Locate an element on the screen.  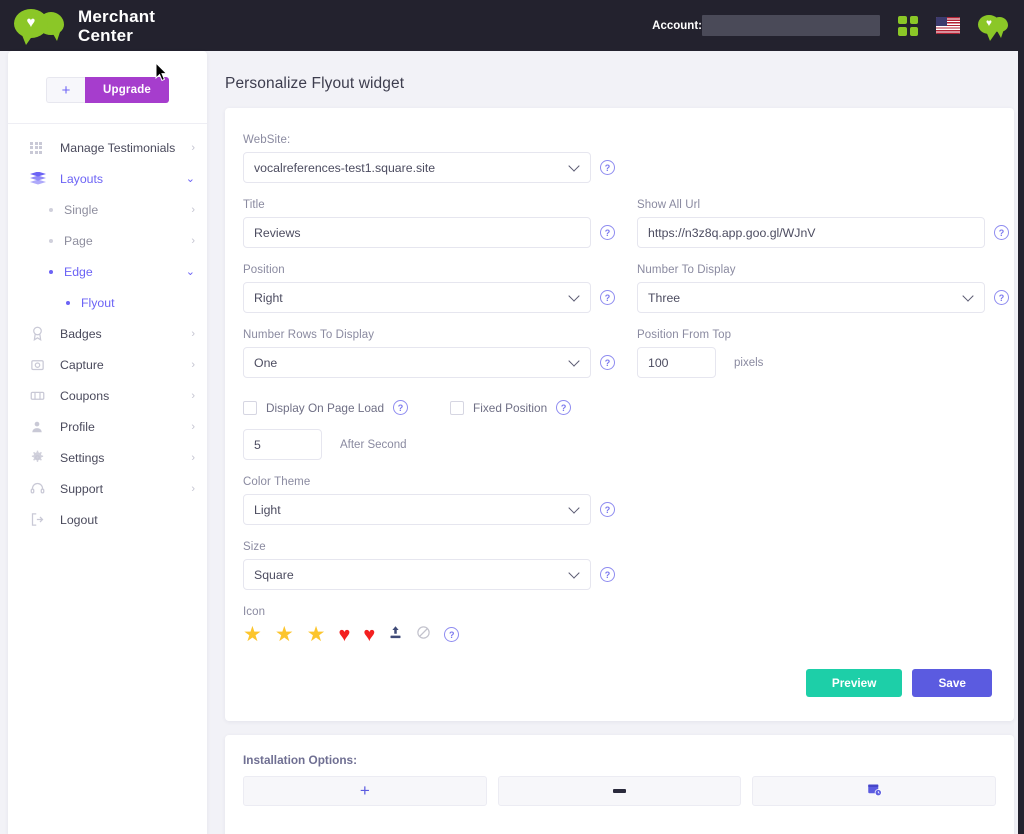
upload-icon is located at coordinates (395, 635).